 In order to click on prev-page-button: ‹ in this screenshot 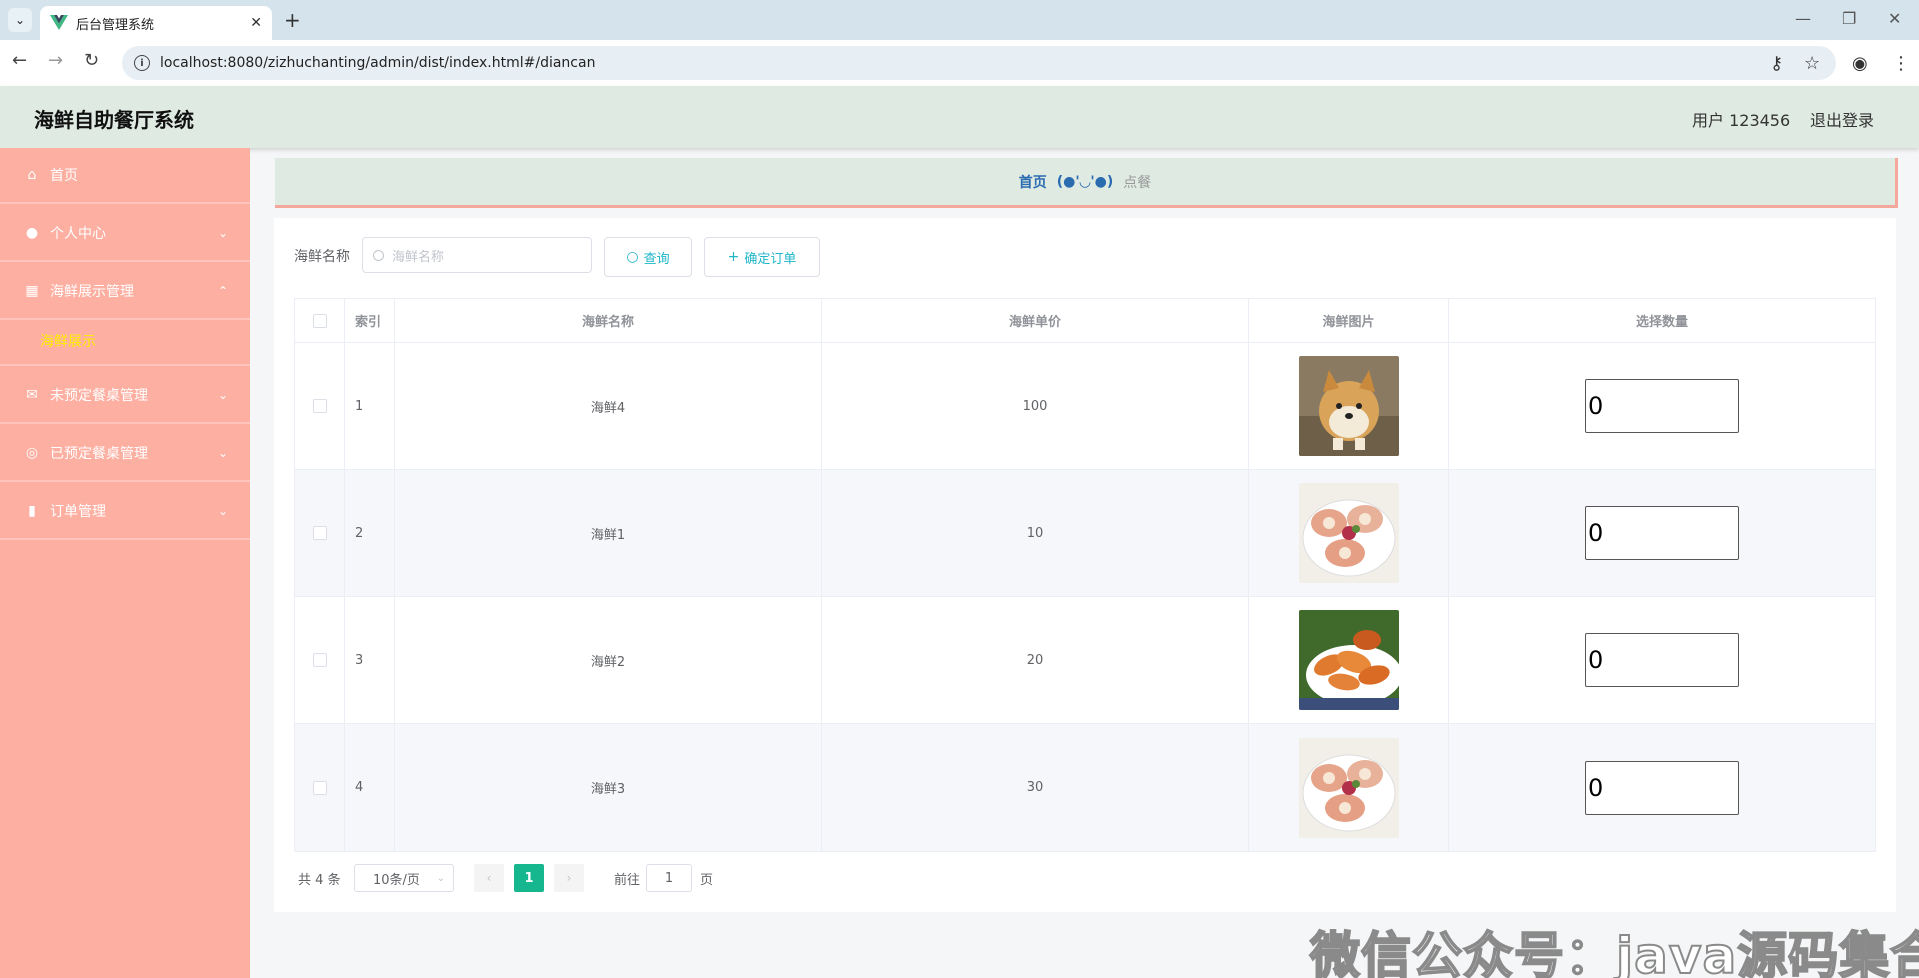, I will do `click(489, 878)`.